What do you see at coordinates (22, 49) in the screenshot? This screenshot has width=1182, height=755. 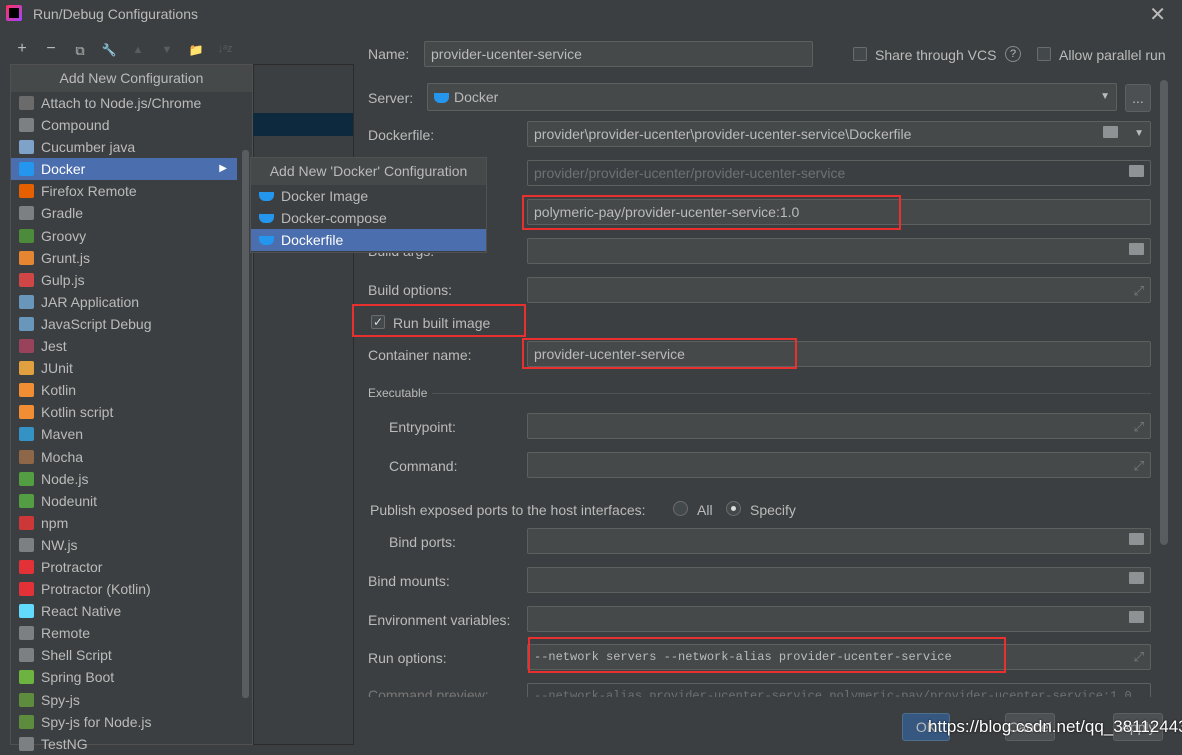 I see `add-icon: +` at bounding box center [22, 49].